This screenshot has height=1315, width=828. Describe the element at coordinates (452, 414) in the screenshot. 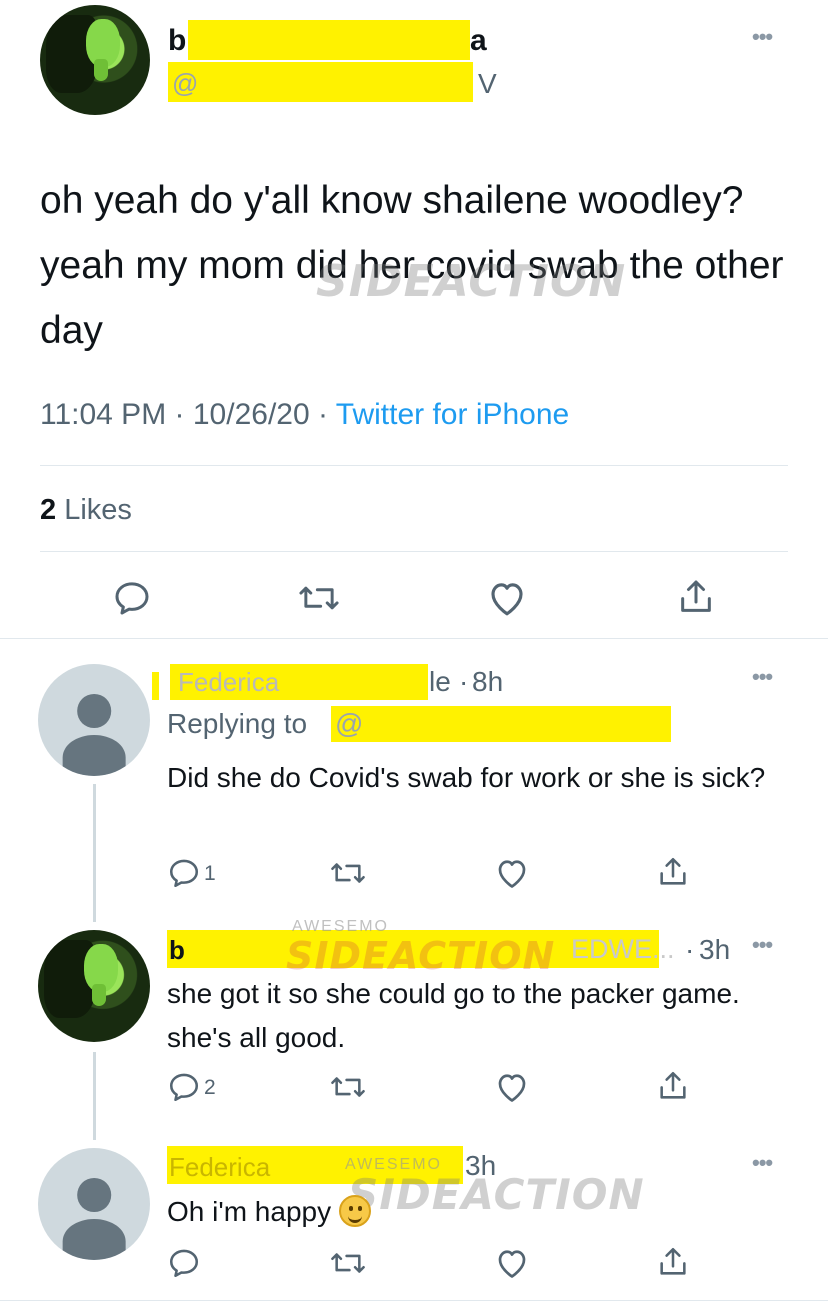

I see `tweet-source-link: Twitter for iPhone` at that location.